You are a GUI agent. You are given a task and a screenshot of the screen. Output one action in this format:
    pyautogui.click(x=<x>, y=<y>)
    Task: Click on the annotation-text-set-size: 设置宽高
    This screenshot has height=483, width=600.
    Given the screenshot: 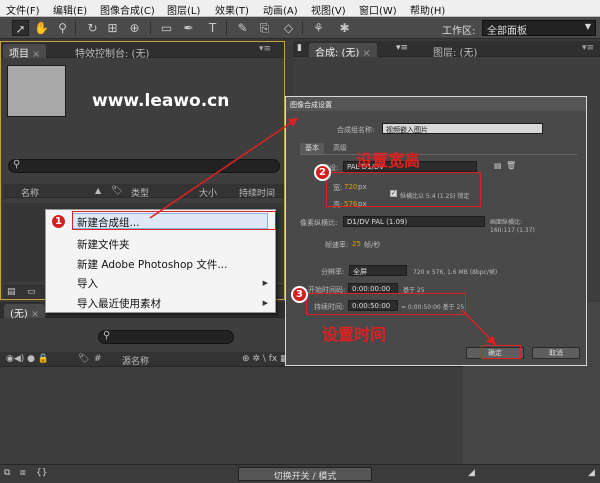 What is the action you would take?
    pyautogui.click(x=388, y=160)
    